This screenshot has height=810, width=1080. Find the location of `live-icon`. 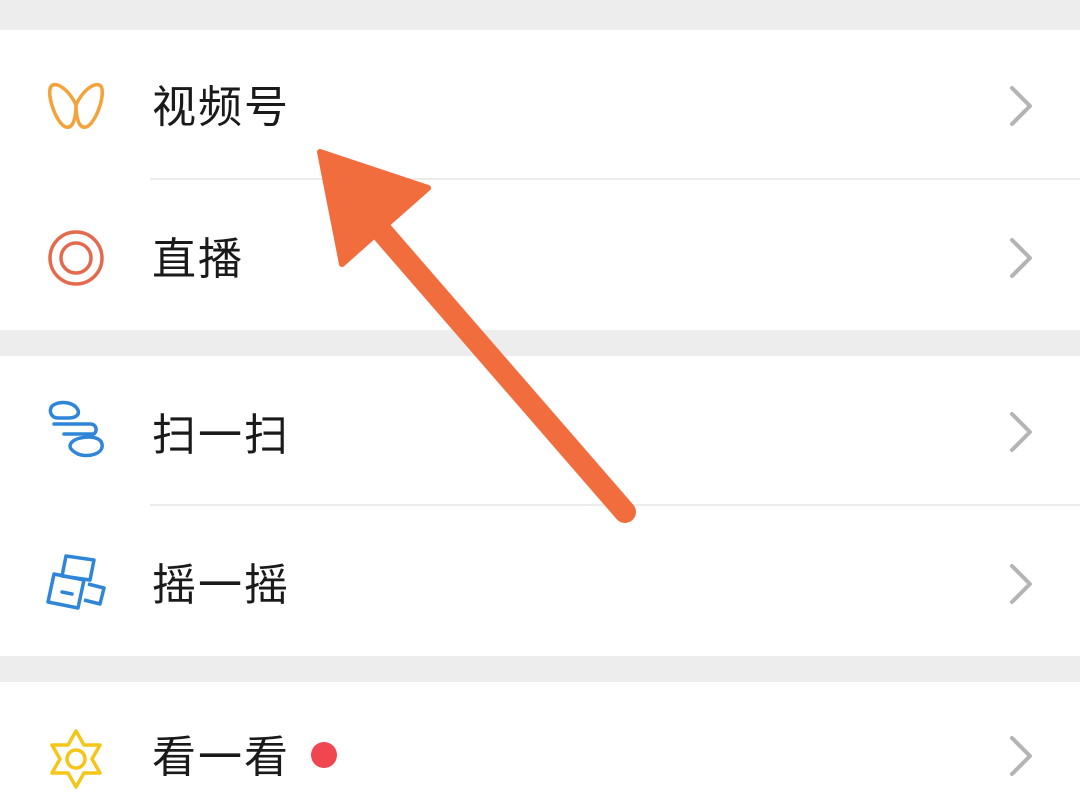

live-icon is located at coordinates (76, 258).